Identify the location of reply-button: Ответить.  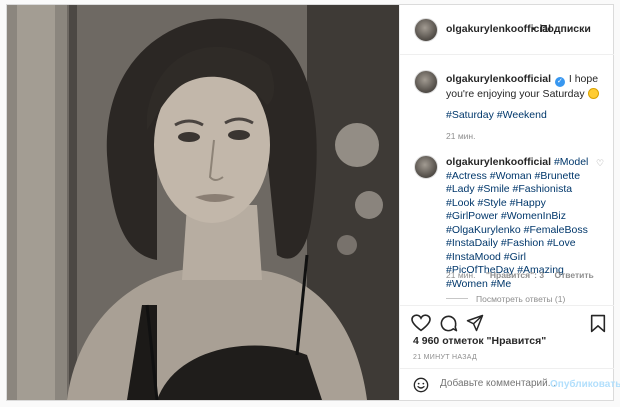
(573, 275).